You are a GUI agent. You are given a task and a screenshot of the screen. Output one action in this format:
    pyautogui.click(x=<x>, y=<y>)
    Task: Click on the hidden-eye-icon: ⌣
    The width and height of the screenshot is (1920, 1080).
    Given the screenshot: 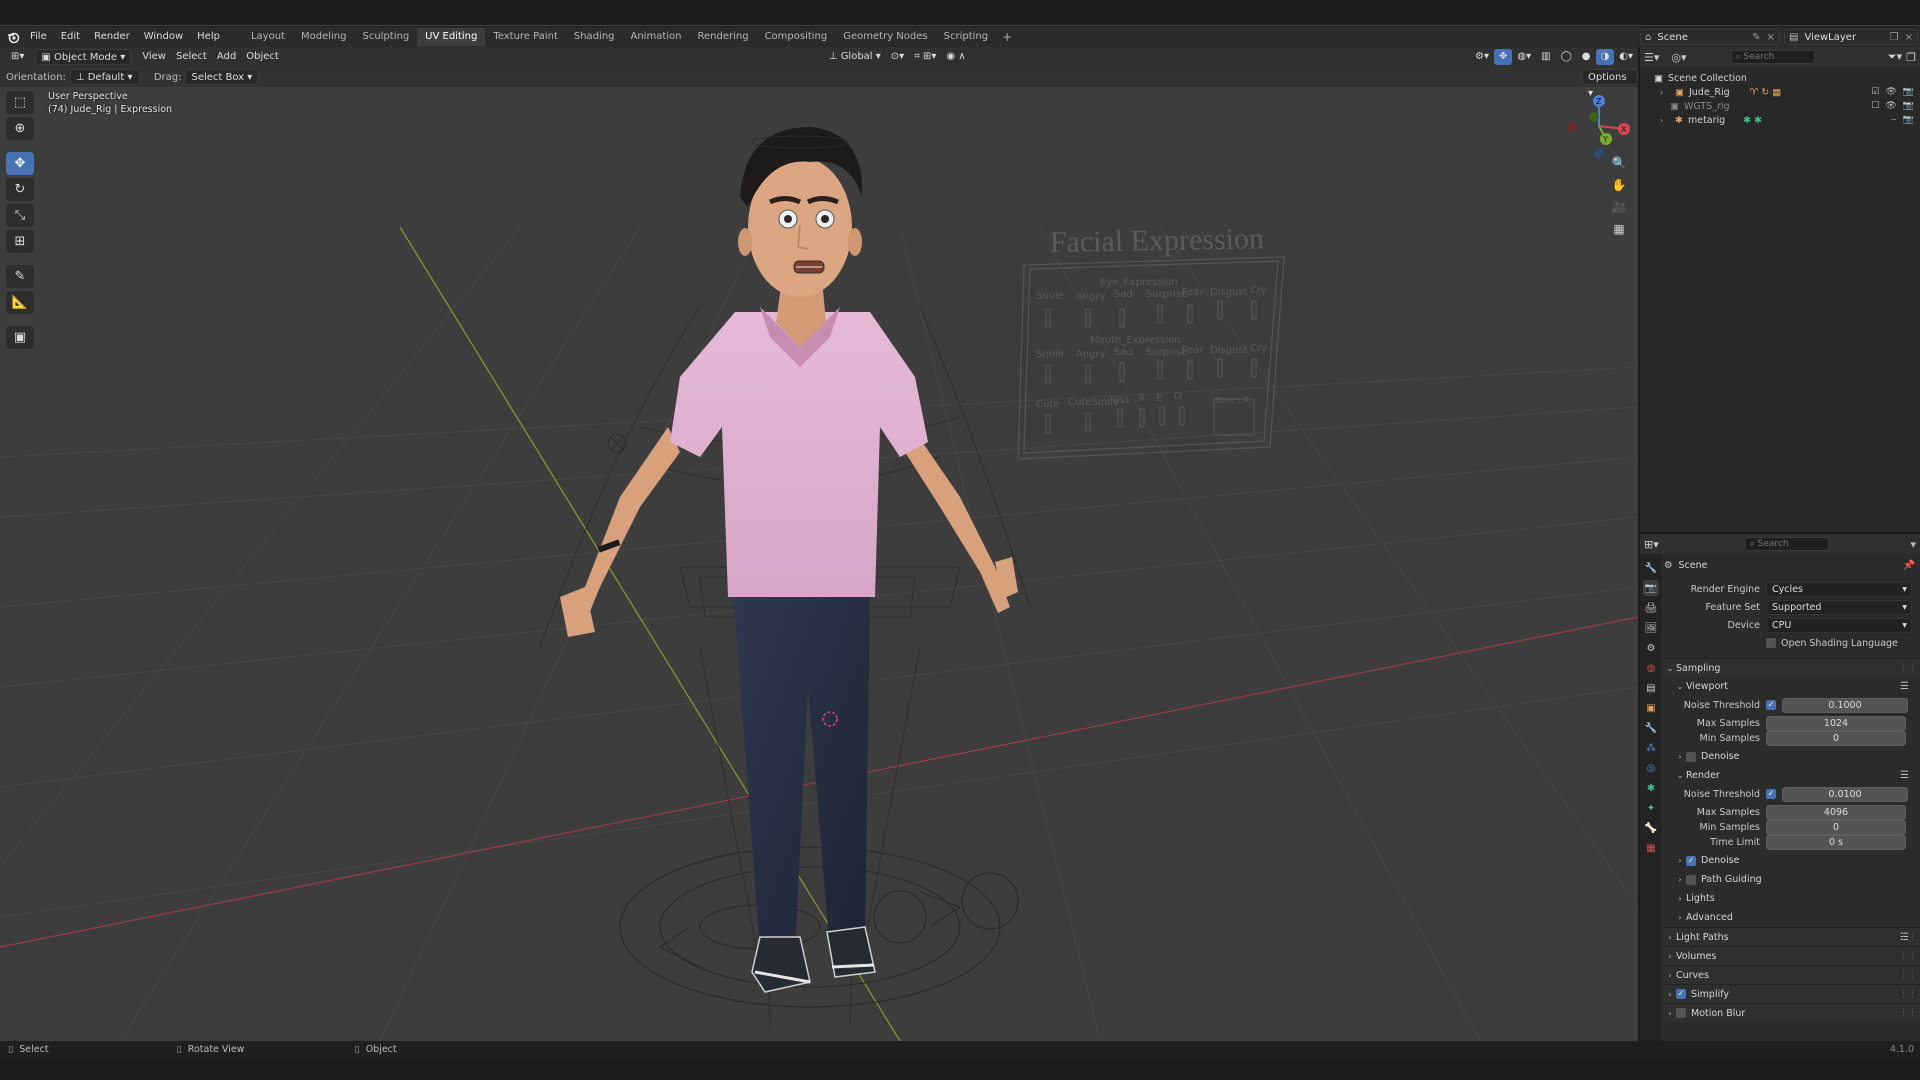 What is the action you would take?
    pyautogui.click(x=1894, y=120)
    